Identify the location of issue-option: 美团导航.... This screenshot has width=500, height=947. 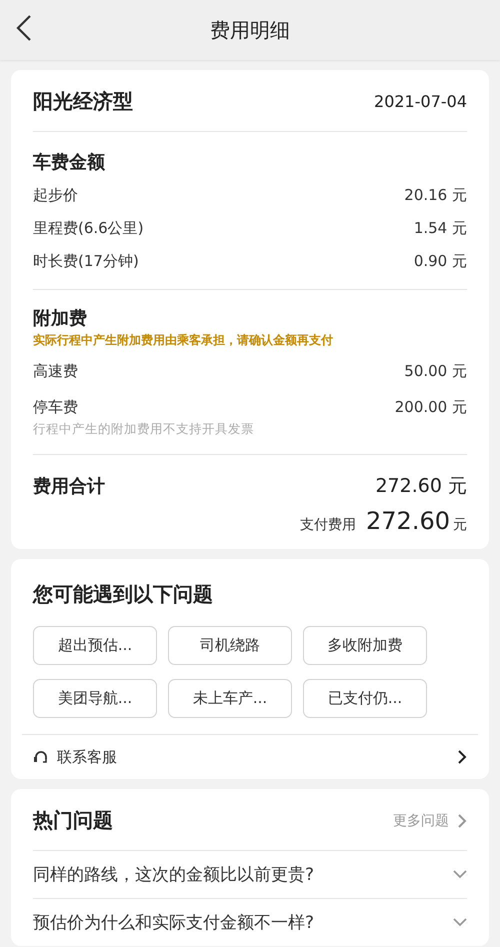
(95, 698).